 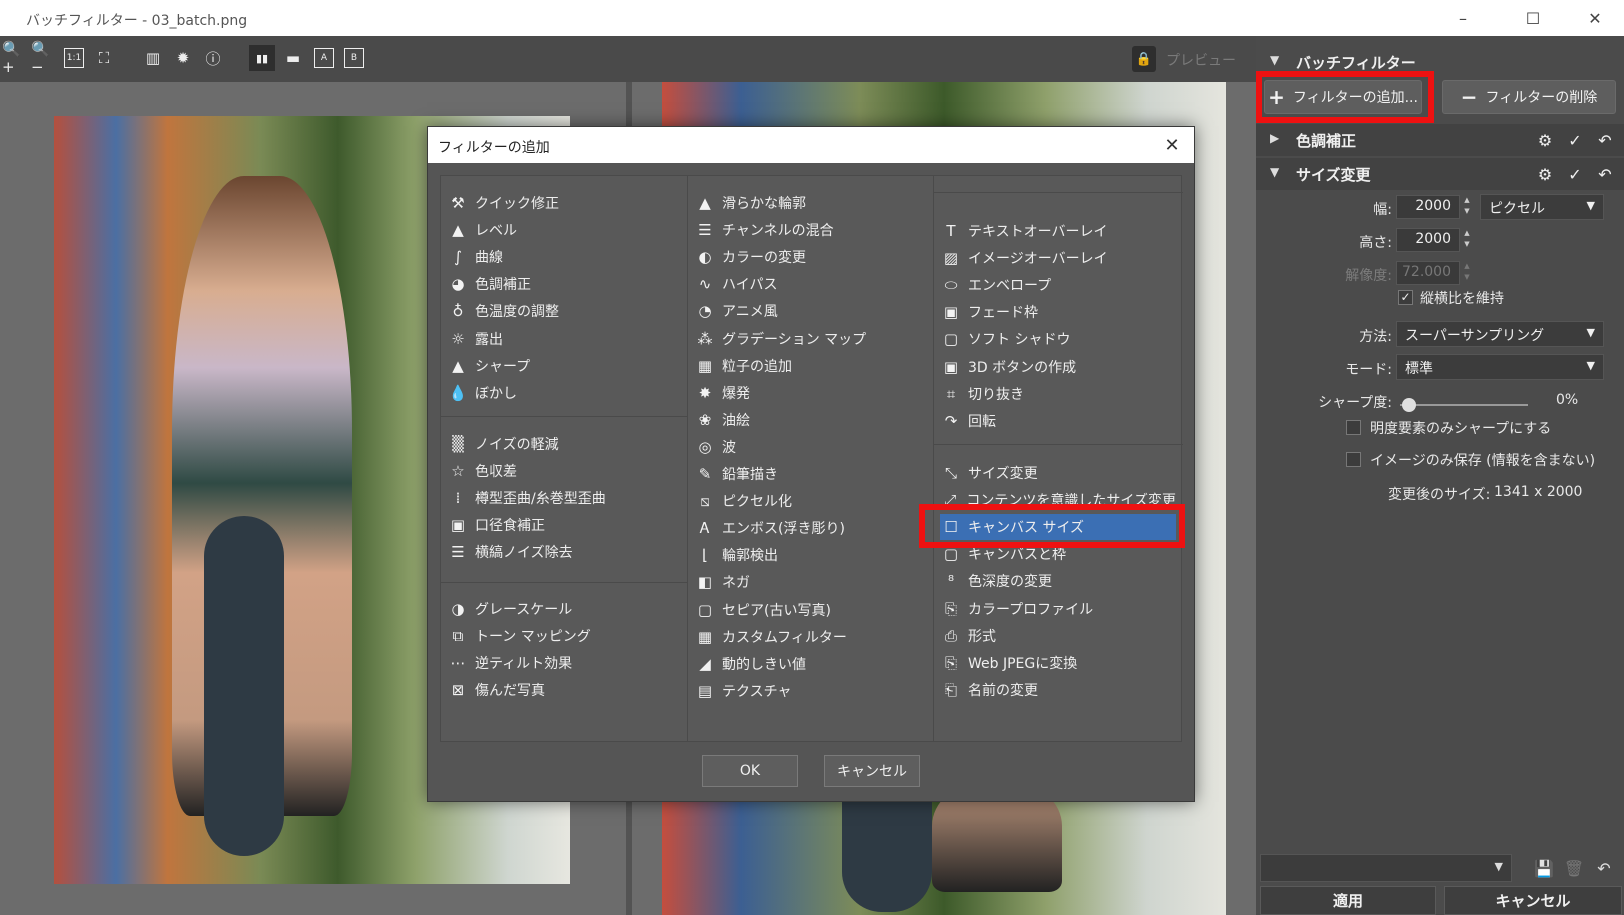 I want to click on maximize-button: ☐, so click(x=1533, y=18).